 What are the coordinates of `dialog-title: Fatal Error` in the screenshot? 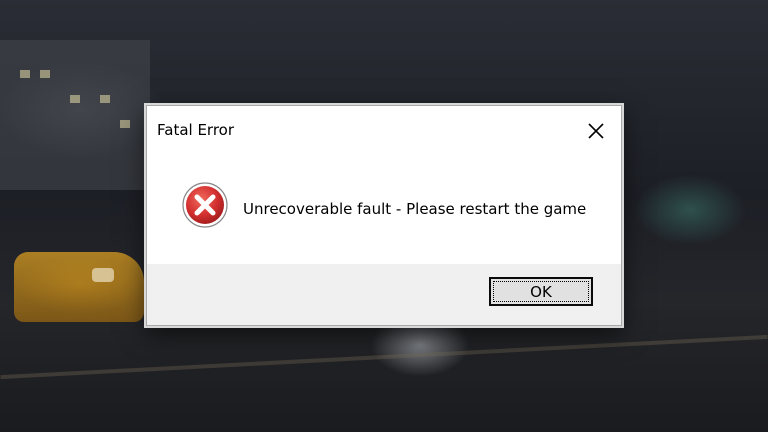 It's located at (196, 130).